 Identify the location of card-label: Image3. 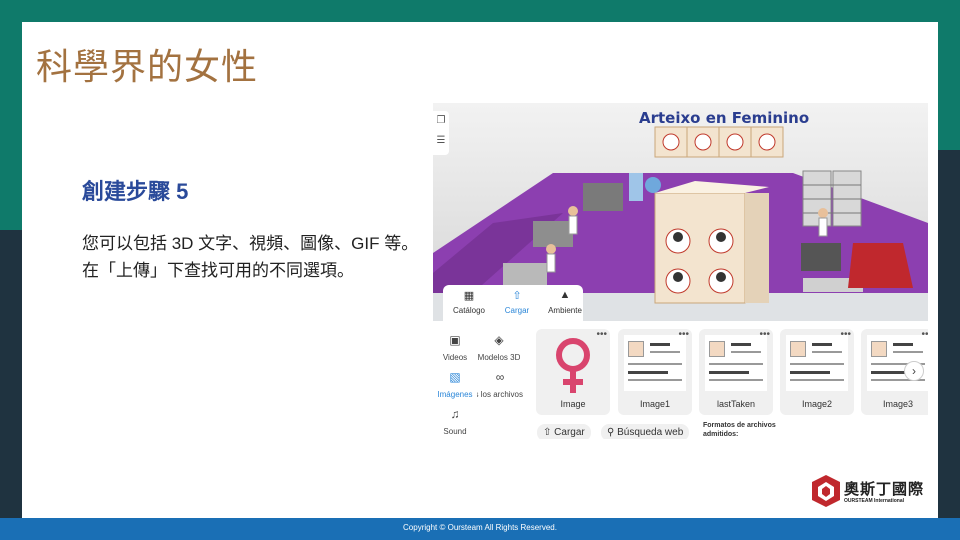
(898, 404).